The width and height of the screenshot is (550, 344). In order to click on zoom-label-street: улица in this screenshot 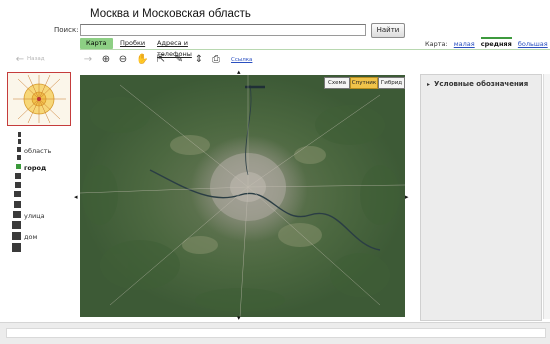, I will do `click(34, 216)`.